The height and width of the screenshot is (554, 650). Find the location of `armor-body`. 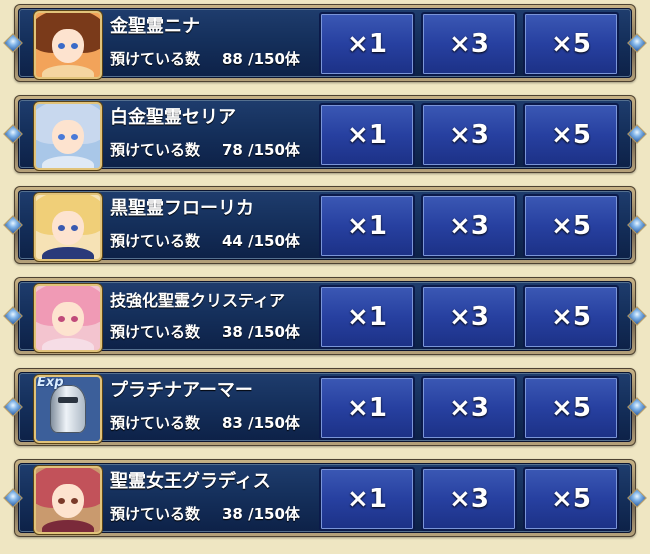

armor-body is located at coordinates (68, 409).